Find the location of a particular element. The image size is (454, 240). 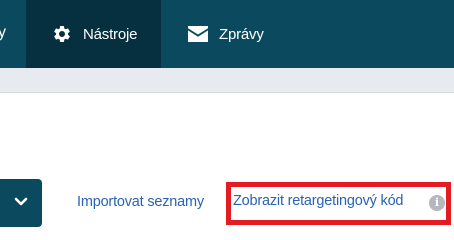

import-lists-link: Importovat seznamy is located at coordinates (140, 202).